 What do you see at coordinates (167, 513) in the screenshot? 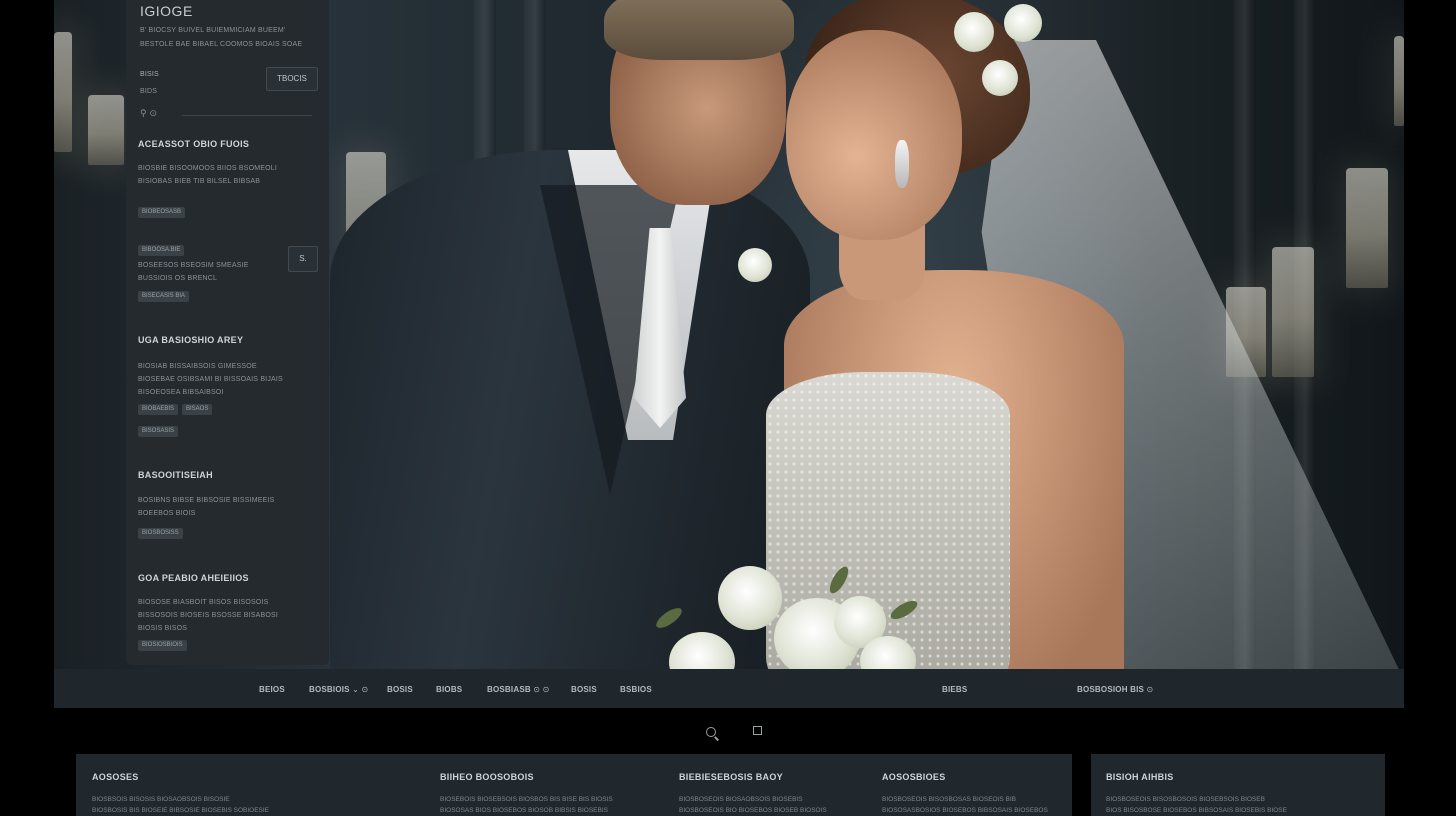
I see `section-line: BOEEBOS BIOIS` at bounding box center [167, 513].